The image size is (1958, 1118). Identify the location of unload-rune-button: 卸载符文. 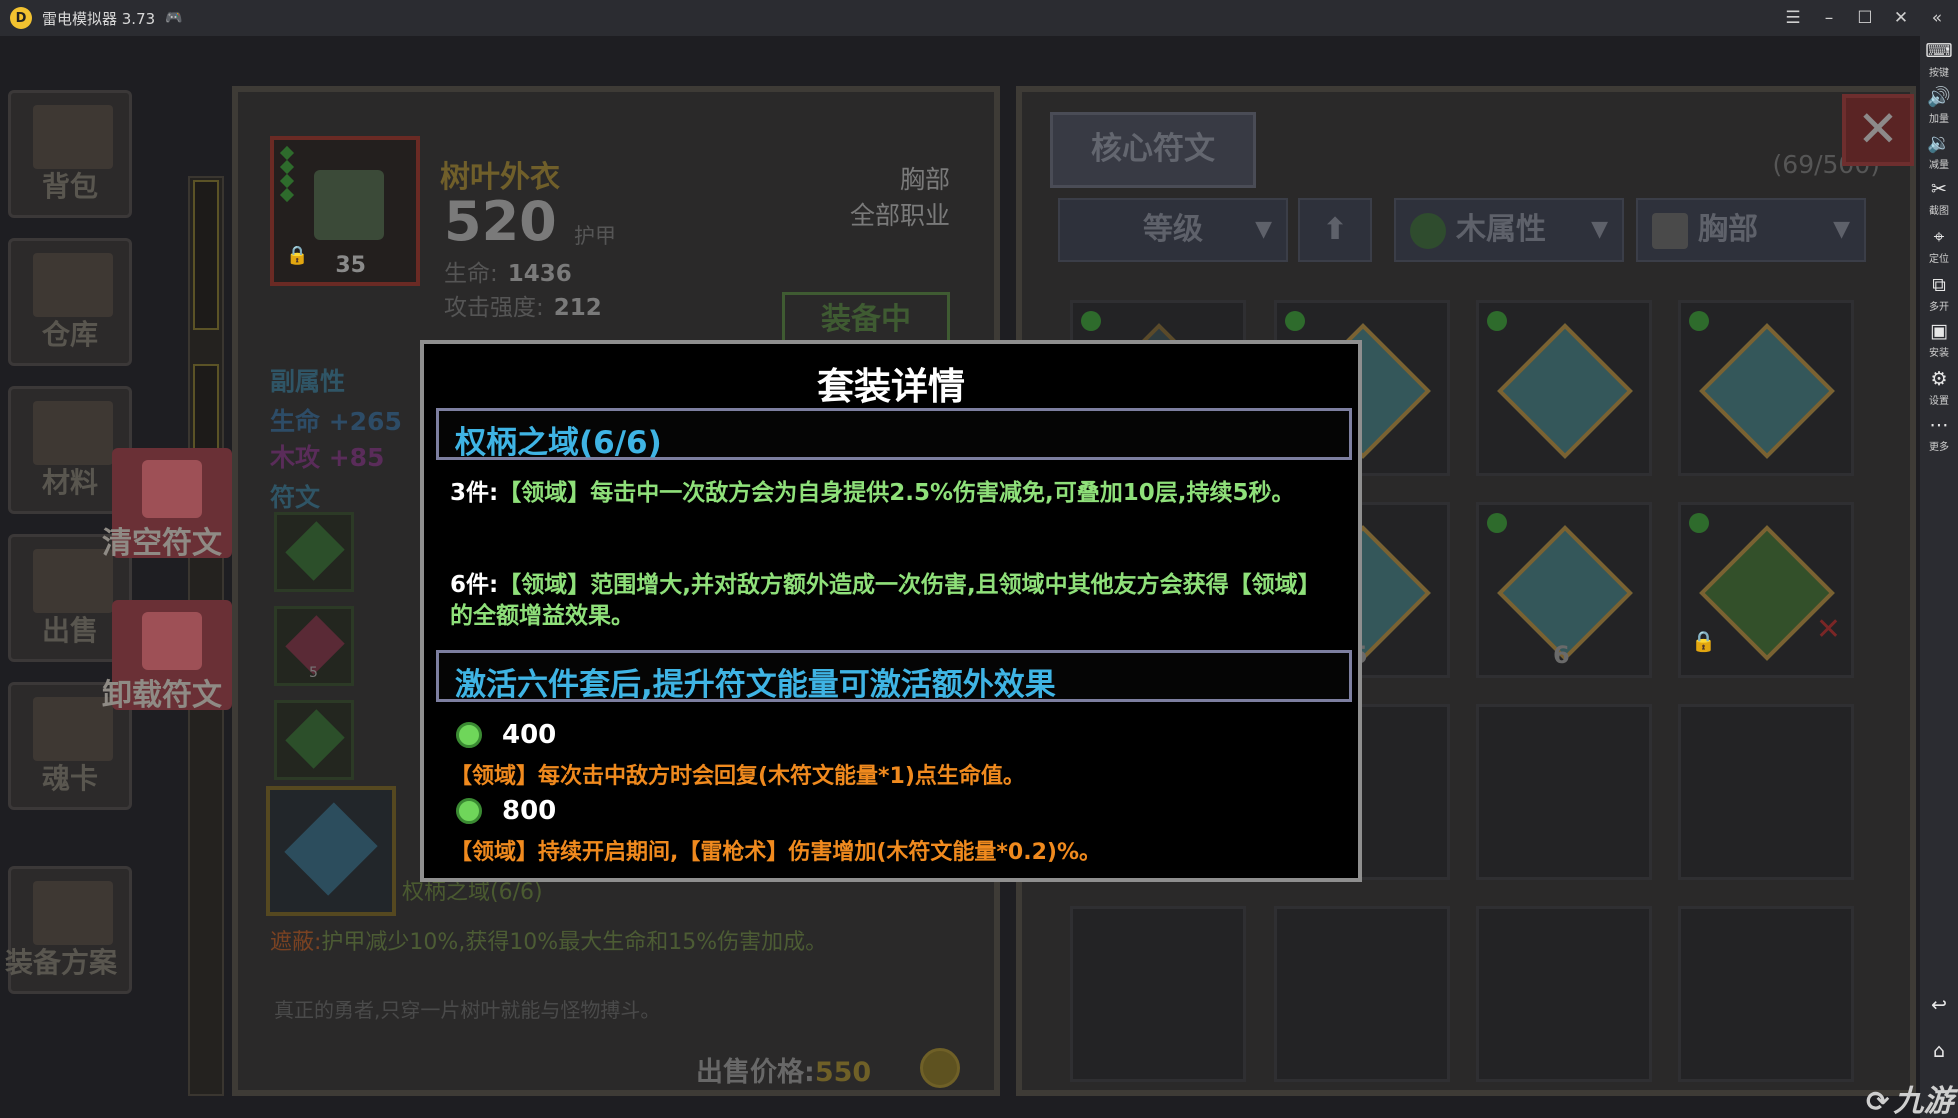
(167, 656).